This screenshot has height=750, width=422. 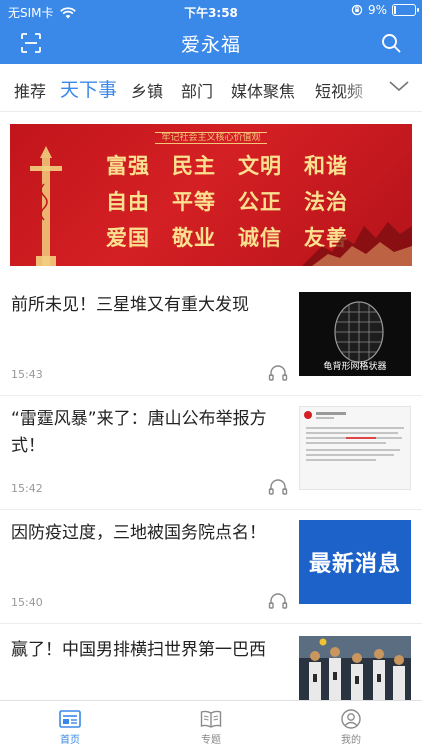 I want to click on chevron-down-icon, so click(x=399, y=86).